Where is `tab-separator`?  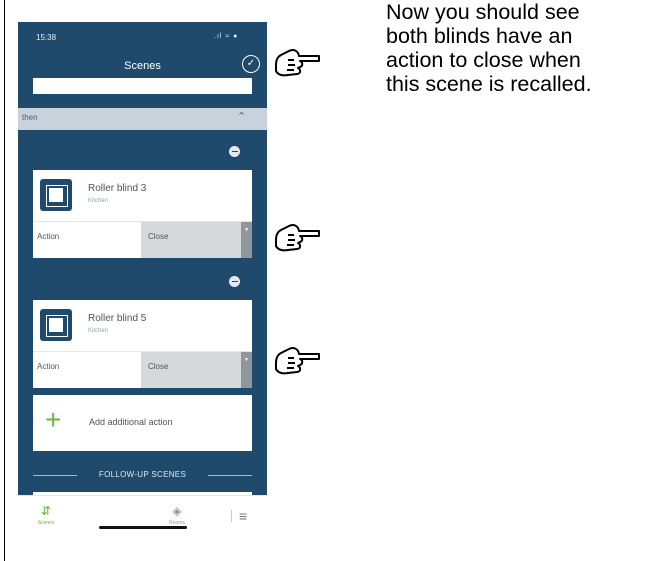
tab-separator is located at coordinates (231, 516).